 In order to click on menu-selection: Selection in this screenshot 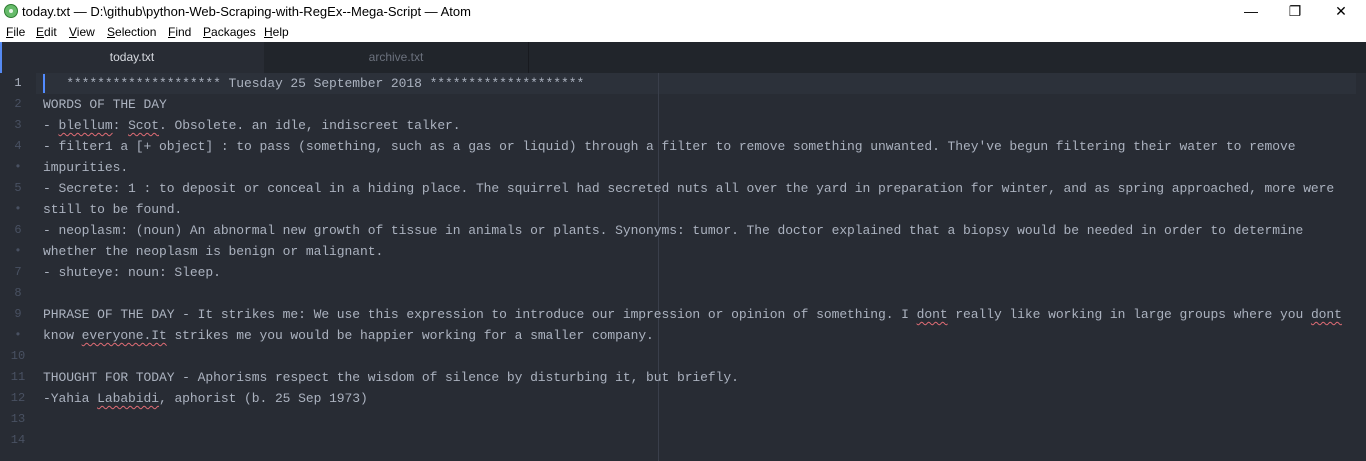, I will do `click(131, 32)`.